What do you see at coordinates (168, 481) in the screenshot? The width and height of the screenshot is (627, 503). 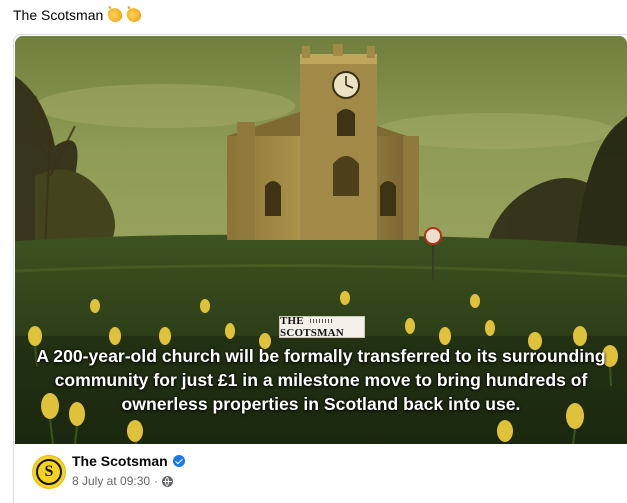 I see `globe-icon` at bounding box center [168, 481].